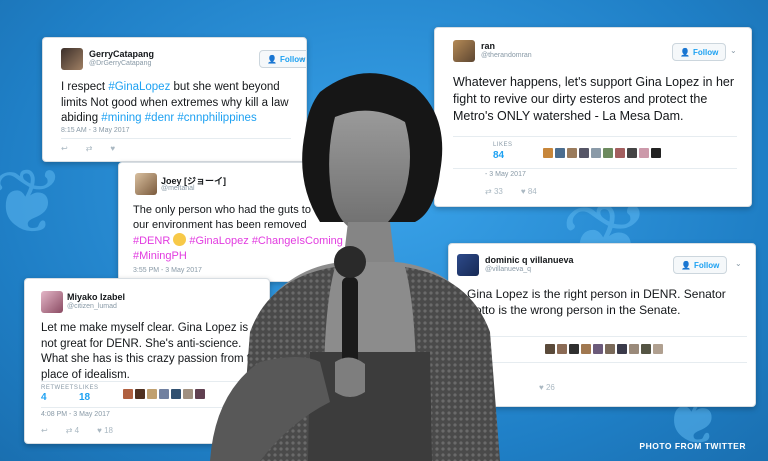  I want to click on tweet-author-handle: @citizen_lumad, so click(92, 306).